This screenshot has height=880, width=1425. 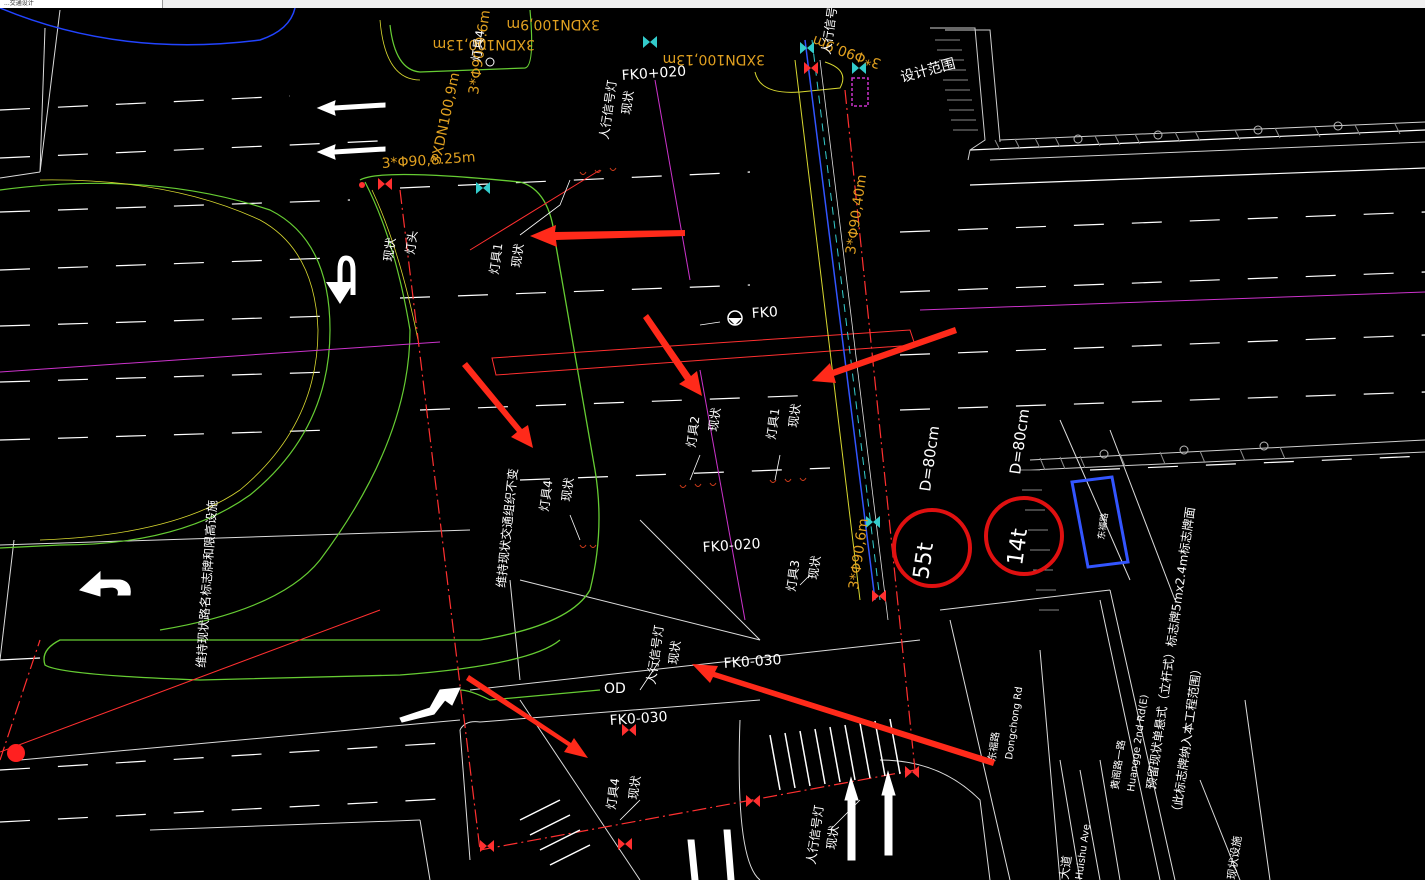 What do you see at coordinates (1018, 547) in the screenshot?
I see `load-sign-14t-text: 14t` at bounding box center [1018, 547].